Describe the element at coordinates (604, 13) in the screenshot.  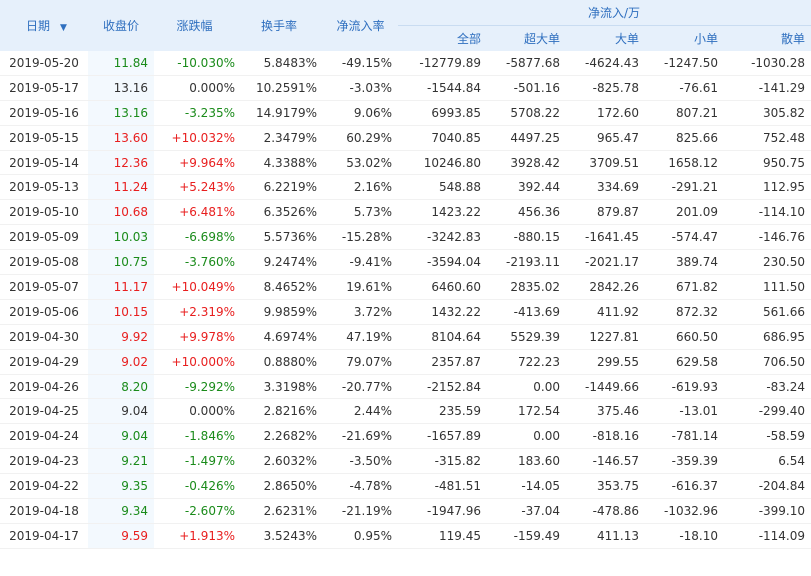
I see `header-netflow-group: 净流入/万` at that location.